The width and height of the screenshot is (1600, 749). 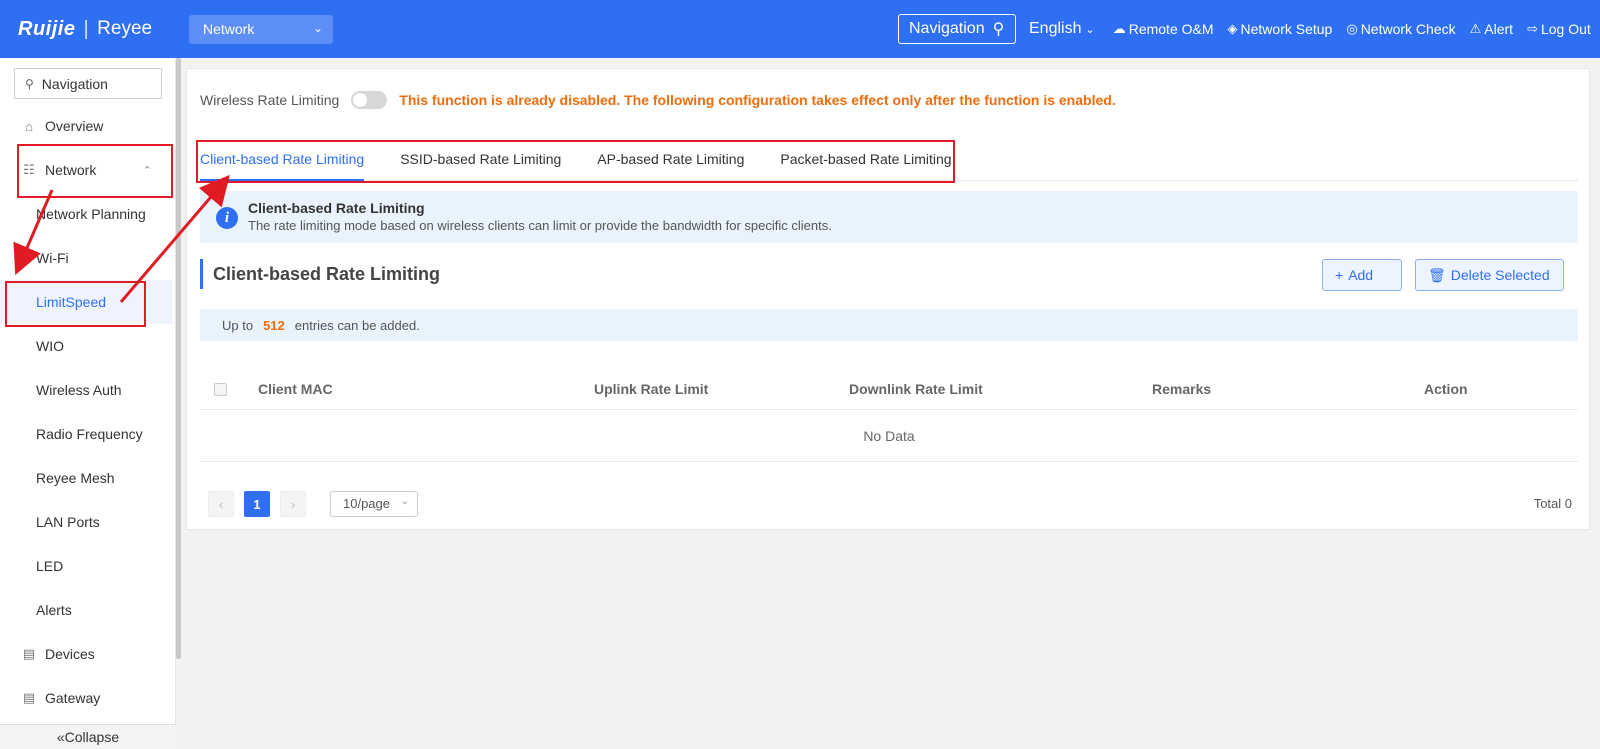 I want to click on sidebar-item-label: Radio Frequency, so click(x=89, y=434).